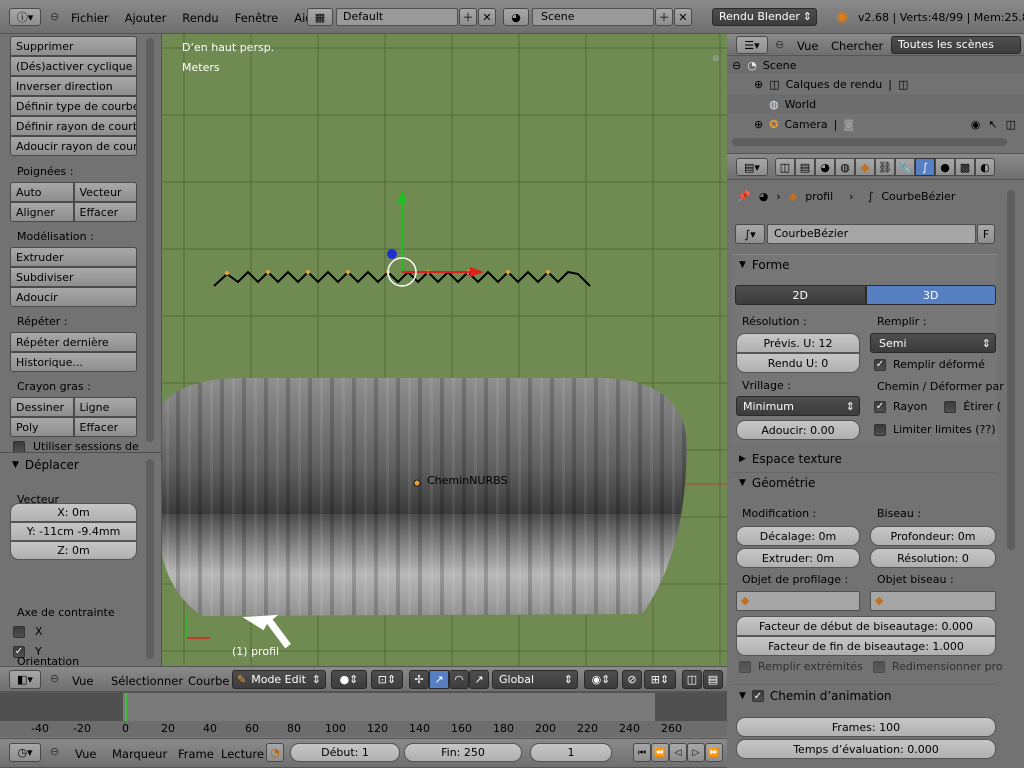 This screenshot has height=768, width=1024. I want to click on menu-view: Vue, so click(82, 681).